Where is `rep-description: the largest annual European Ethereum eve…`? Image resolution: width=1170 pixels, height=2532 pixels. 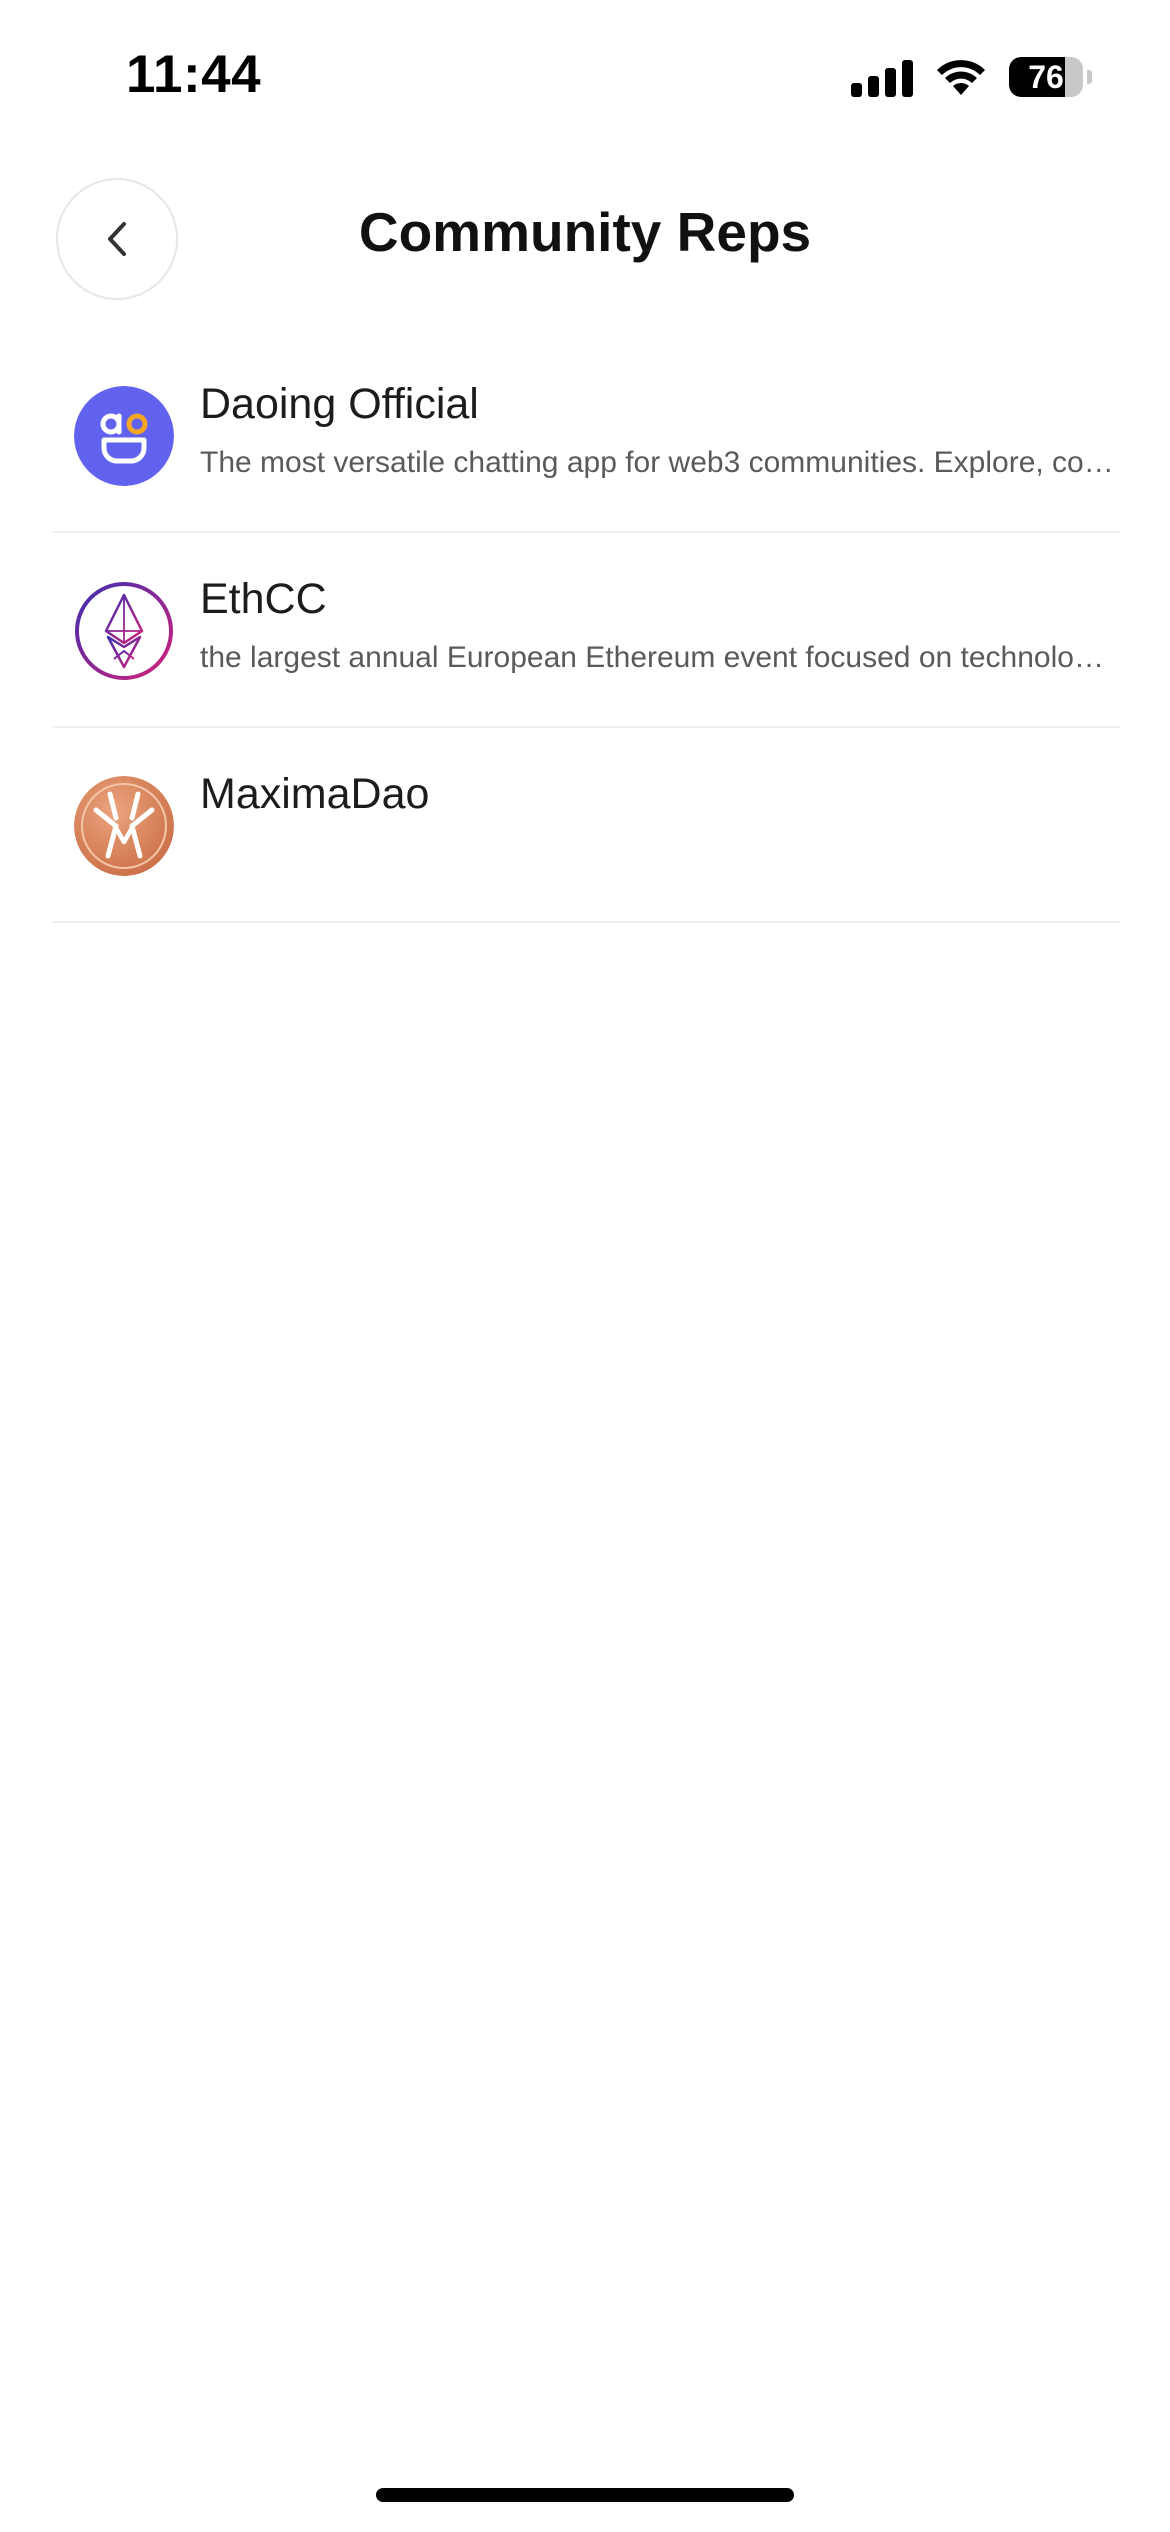
rep-description: the largest annual European Ethereum eve… is located at coordinates (660, 657).